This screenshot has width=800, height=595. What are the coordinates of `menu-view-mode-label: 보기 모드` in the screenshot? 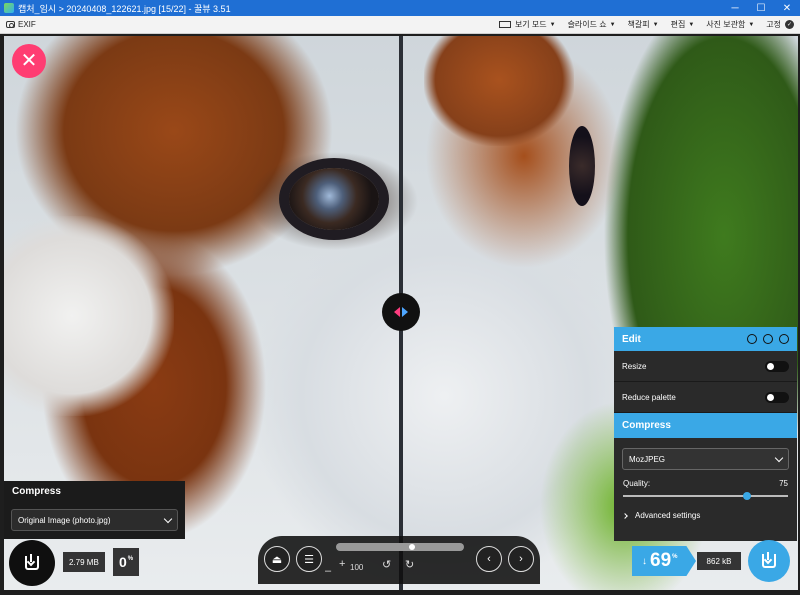 It's located at (530, 24).